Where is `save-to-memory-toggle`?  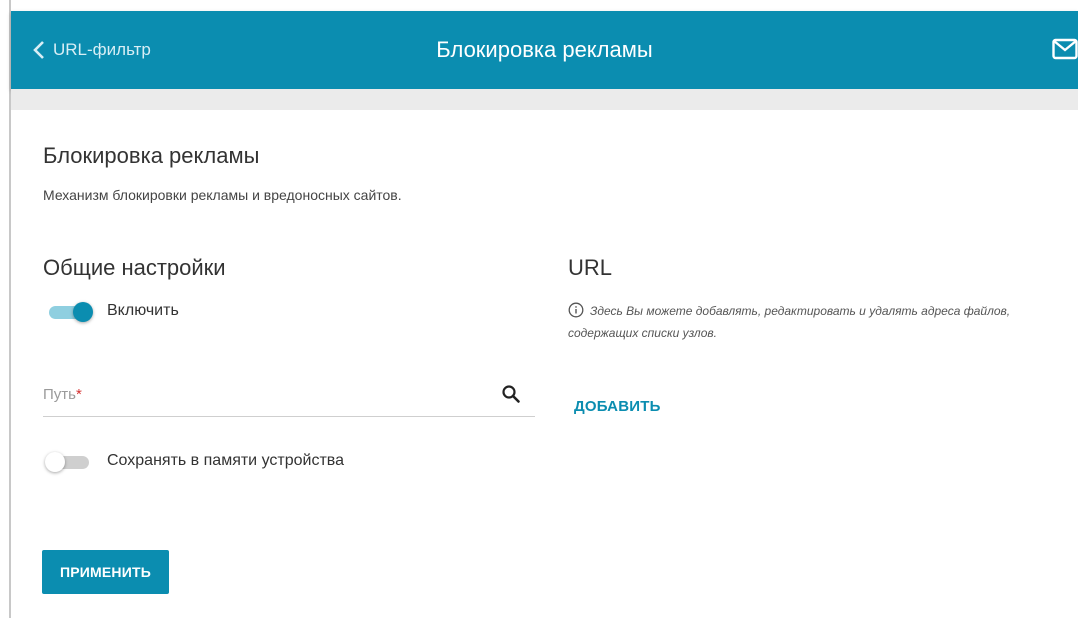 save-to-memory-toggle is located at coordinates (68, 462).